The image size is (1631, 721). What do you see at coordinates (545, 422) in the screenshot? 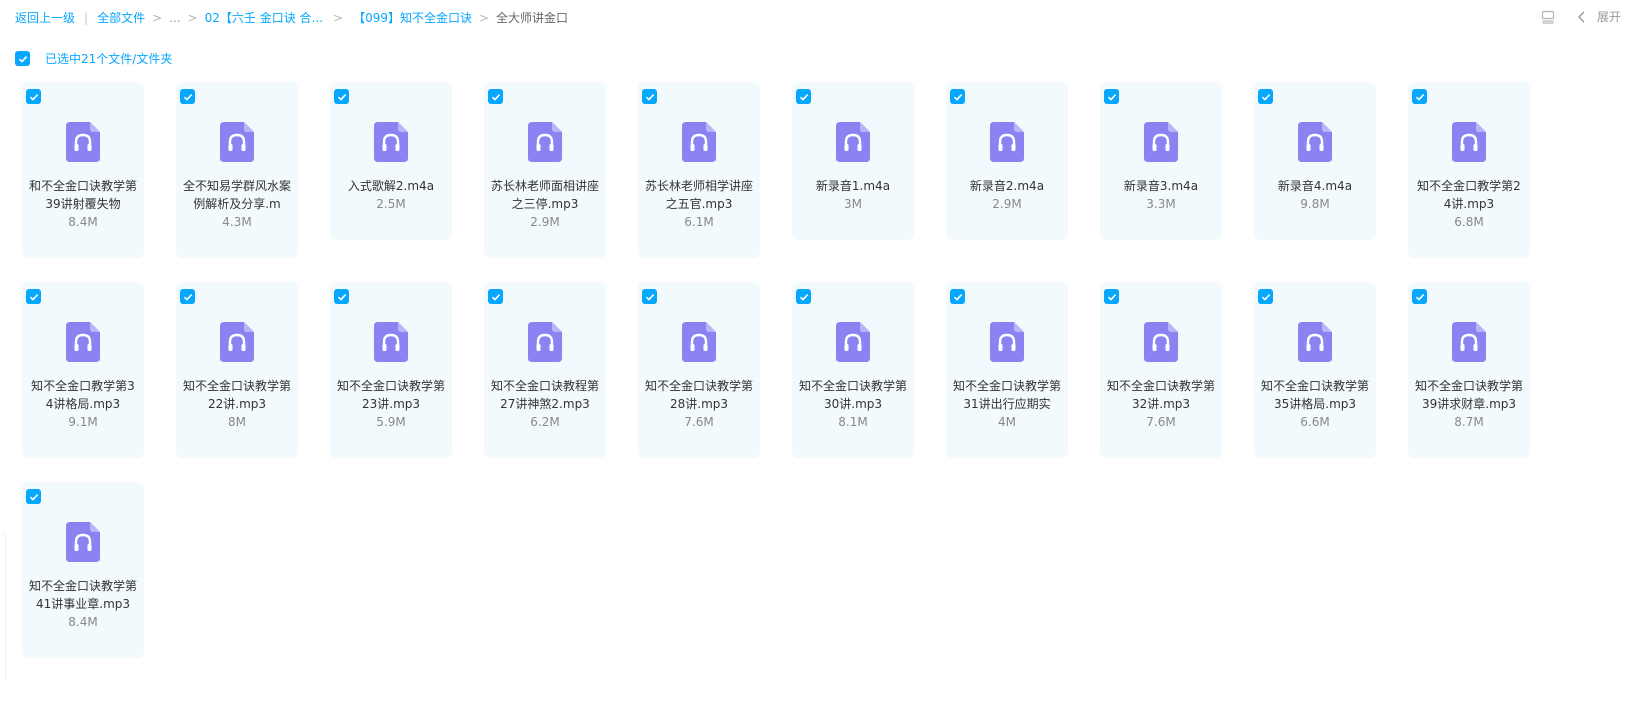
I see `file-size: 6.2M` at bounding box center [545, 422].